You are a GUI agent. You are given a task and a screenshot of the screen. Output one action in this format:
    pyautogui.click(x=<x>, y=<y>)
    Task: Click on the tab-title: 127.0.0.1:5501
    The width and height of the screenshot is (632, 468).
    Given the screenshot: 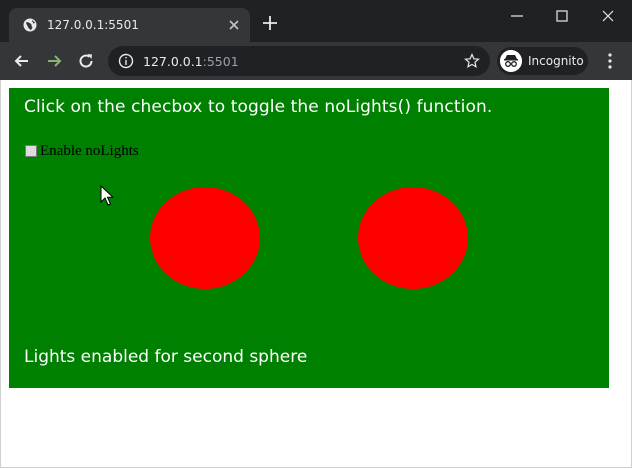 What is the action you would take?
    pyautogui.click(x=93, y=25)
    